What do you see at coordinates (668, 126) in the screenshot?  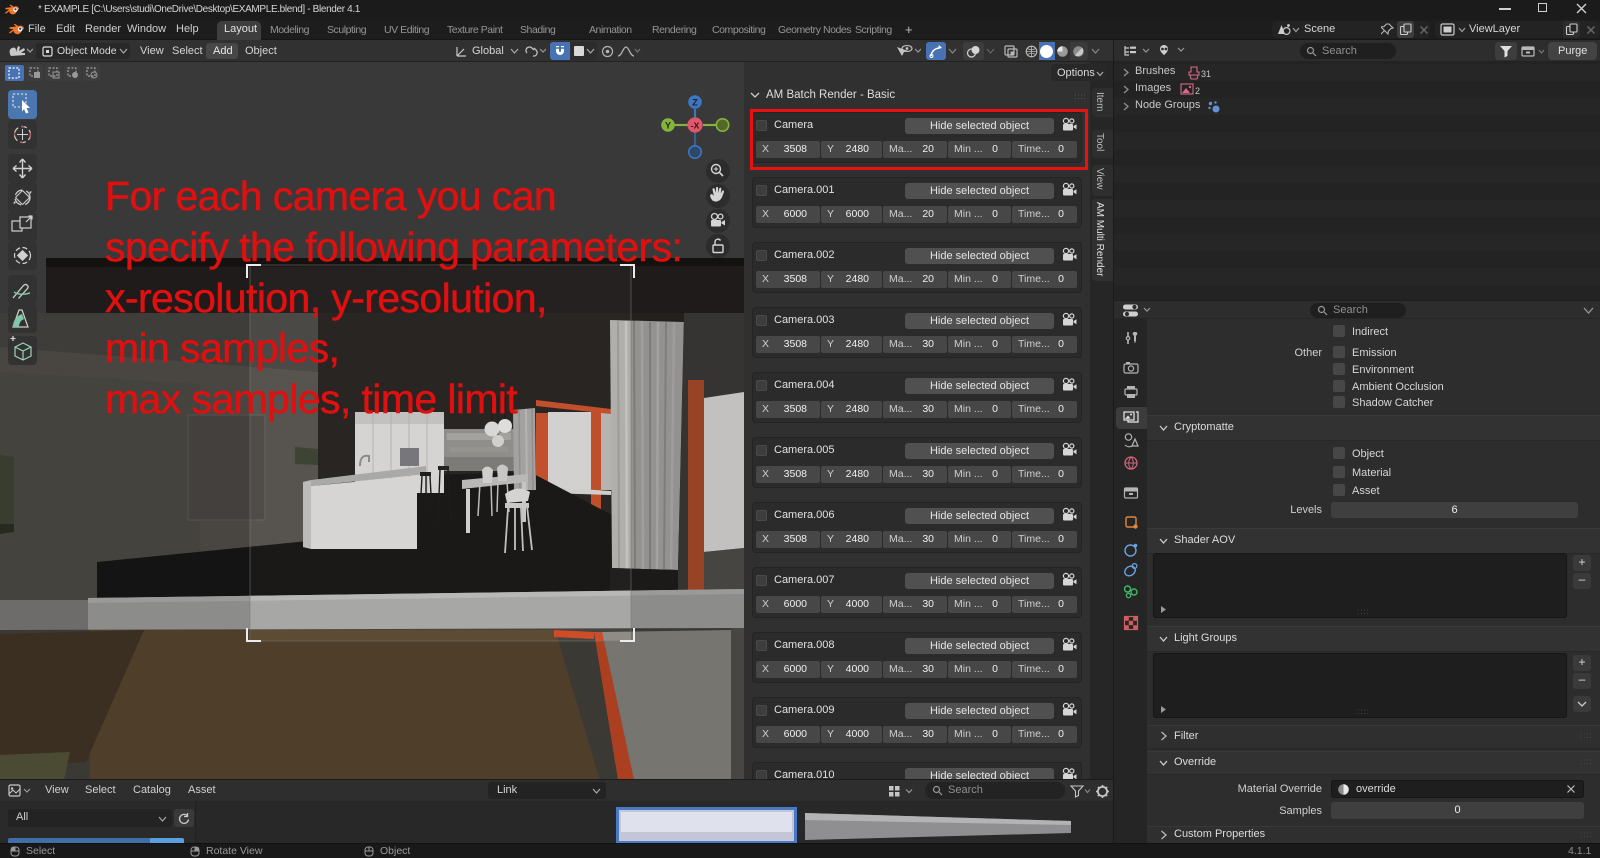 I see `svg-text: Y` at bounding box center [668, 126].